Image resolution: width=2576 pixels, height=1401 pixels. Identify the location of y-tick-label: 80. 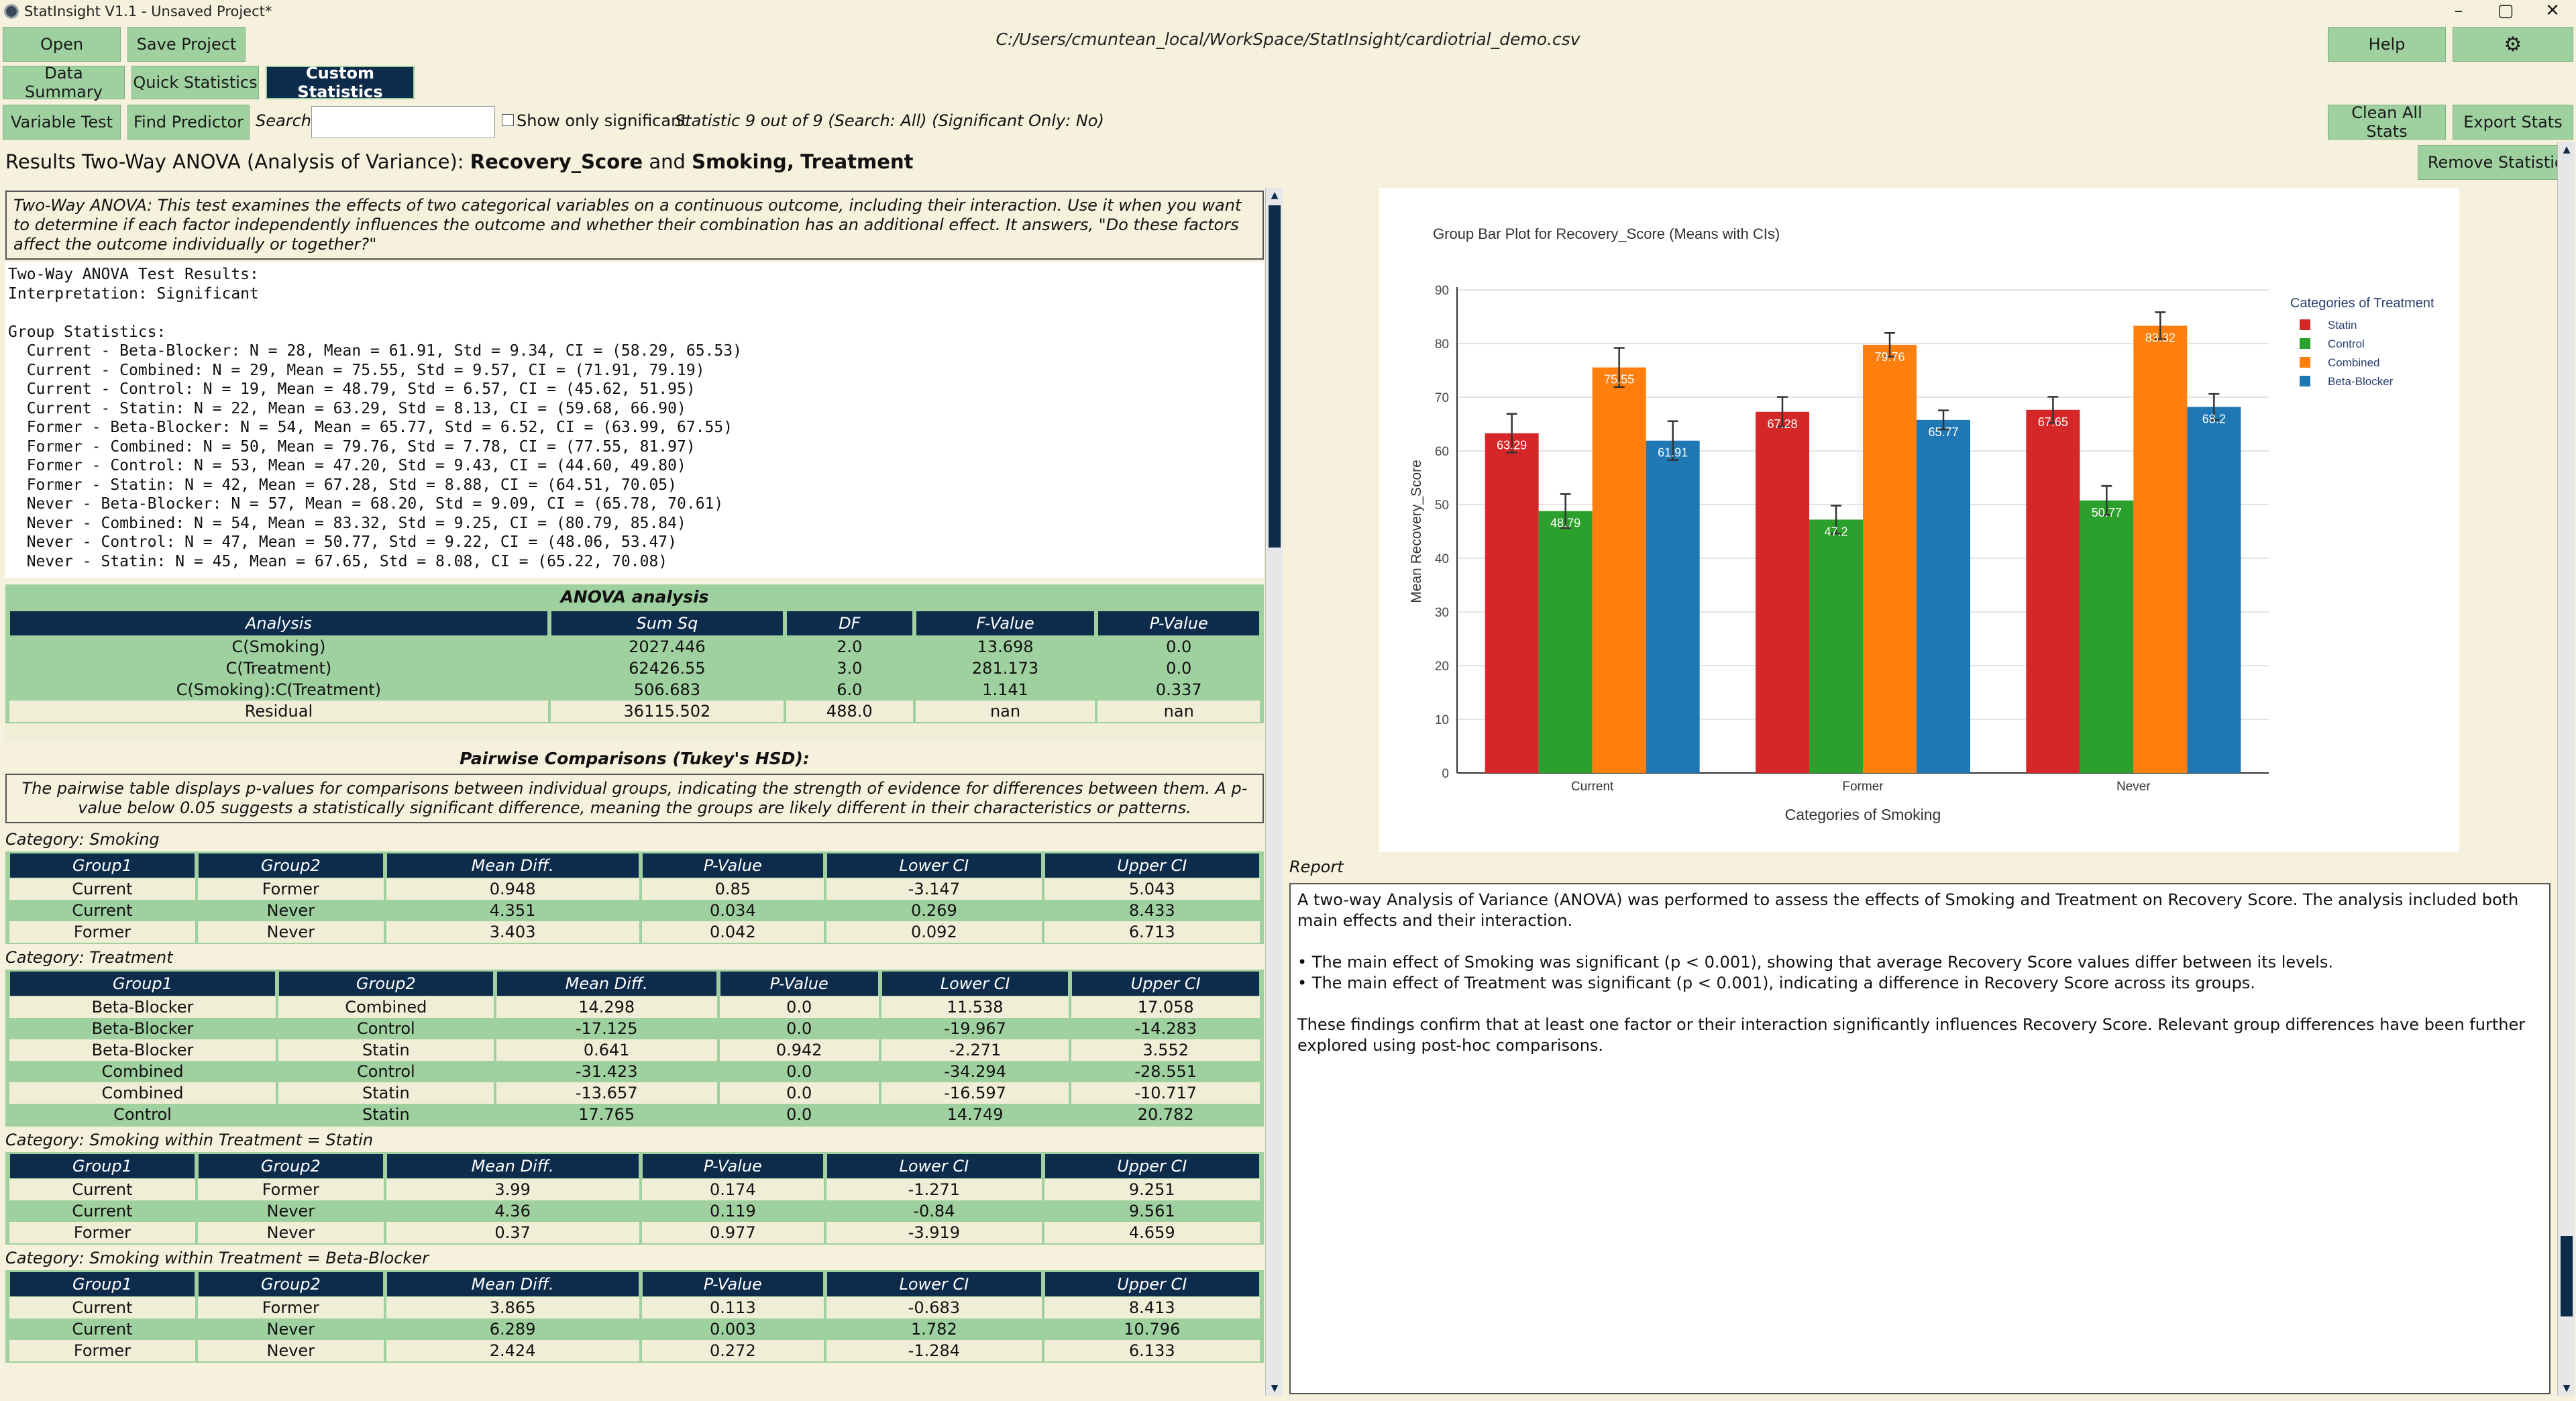
(1442, 345).